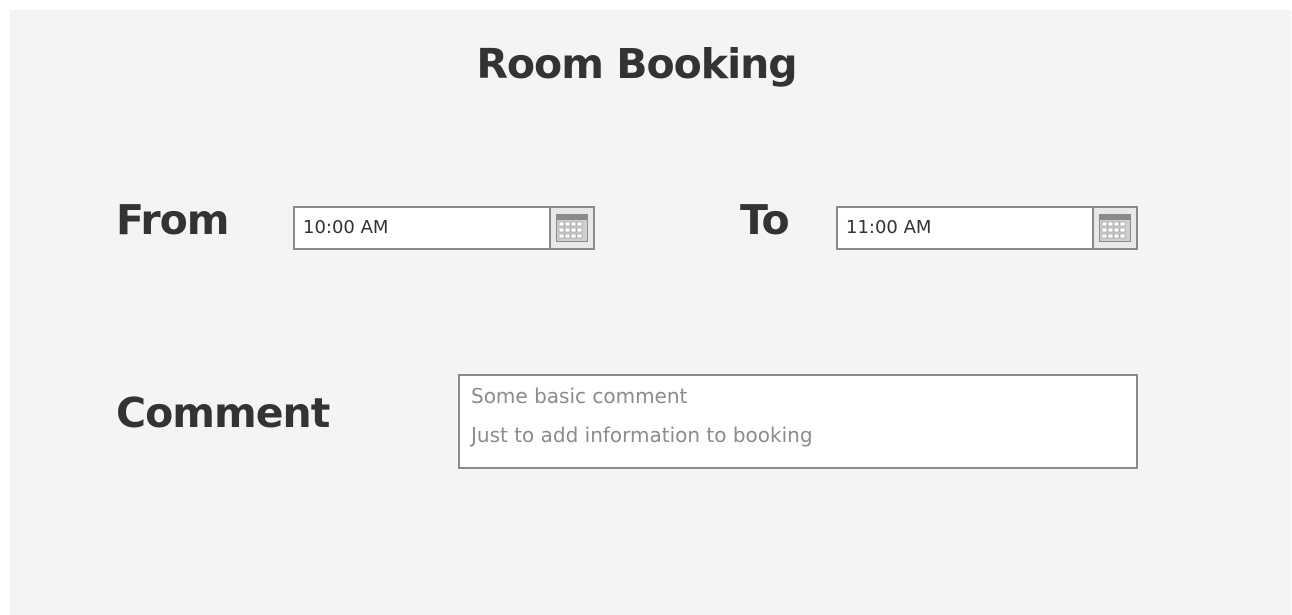 This screenshot has width=1292, height=615. I want to click on from-calendar-button, so click(571, 228).